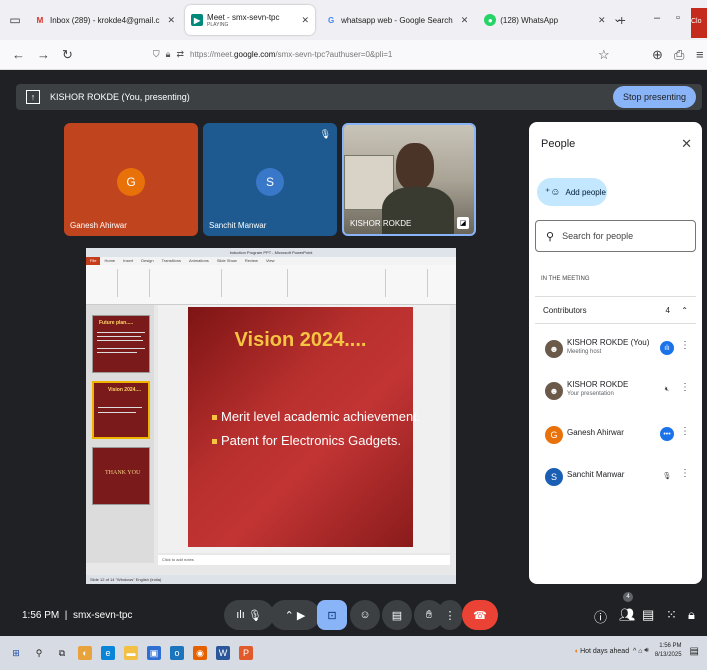 This screenshot has height=670, width=707. What do you see at coordinates (121, 476) in the screenshot?
I see `slide-thumbnail: THANK YOU` at bounding box center [121, 476].